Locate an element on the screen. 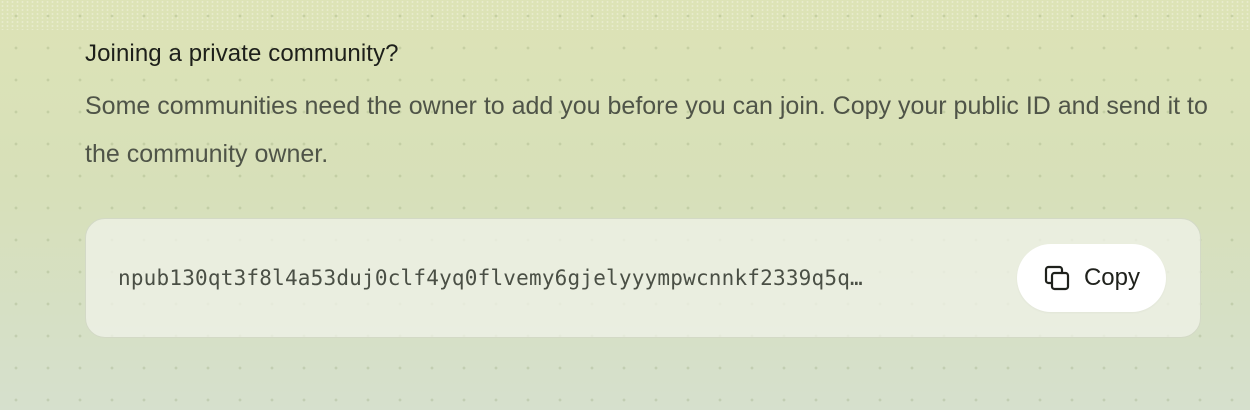 Image resolution: width=1250 pixels, height=410 pixels. copy-button: Copy is located at coordinates (1091, 278).